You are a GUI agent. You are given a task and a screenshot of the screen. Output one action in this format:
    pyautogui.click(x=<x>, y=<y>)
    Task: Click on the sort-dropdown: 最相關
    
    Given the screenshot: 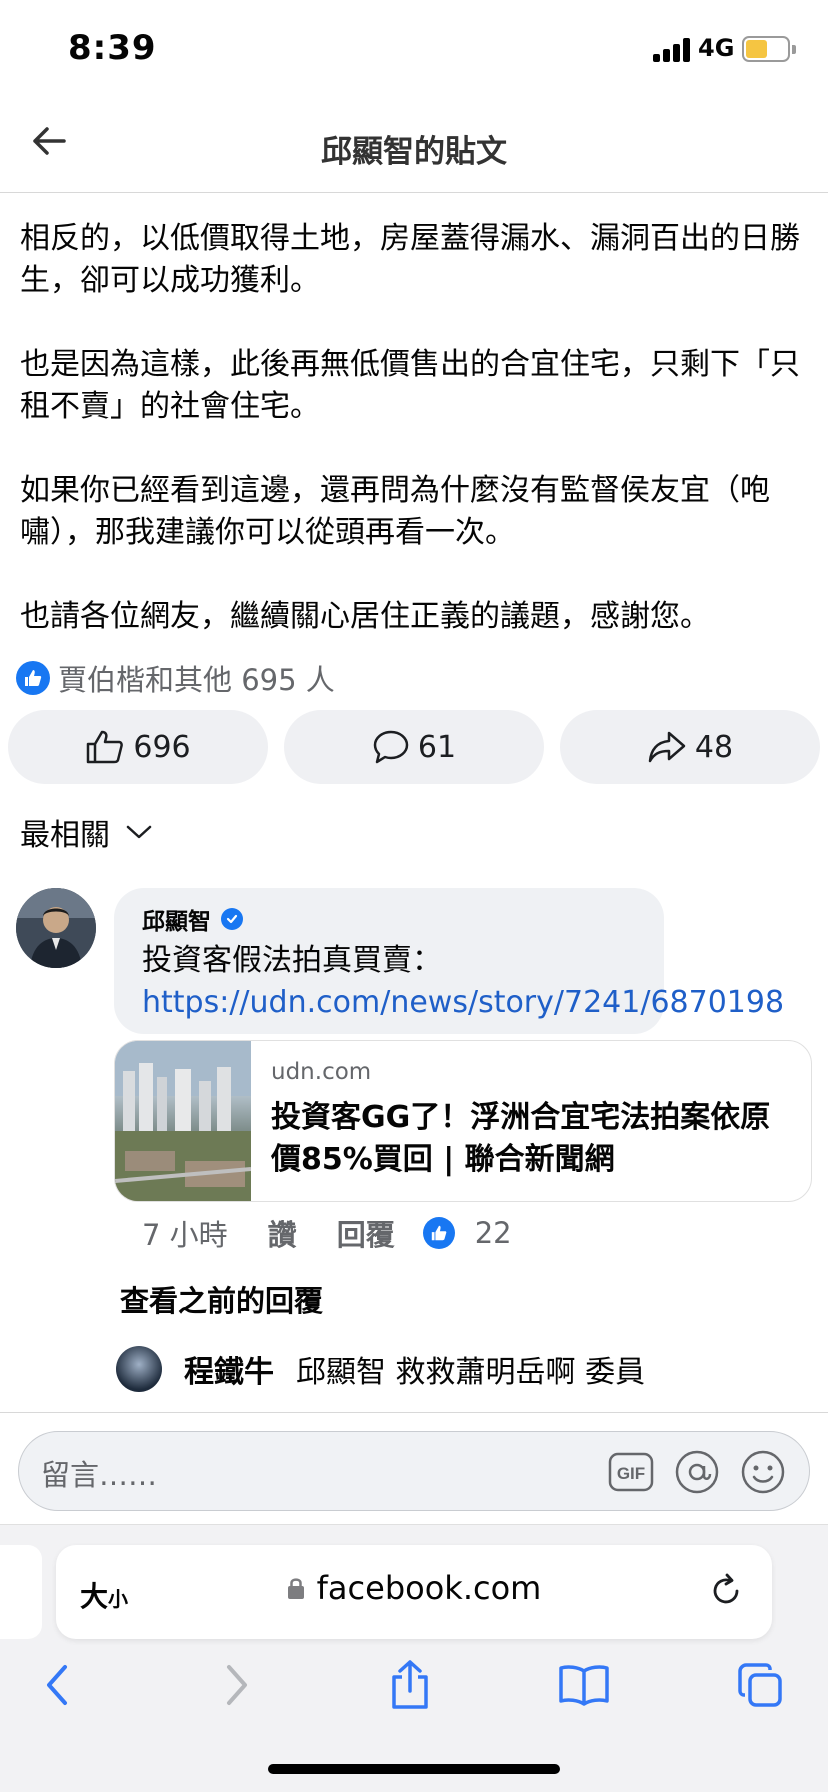 What is the action you would take?
    pyautogui.click(x=86, y=832)
    